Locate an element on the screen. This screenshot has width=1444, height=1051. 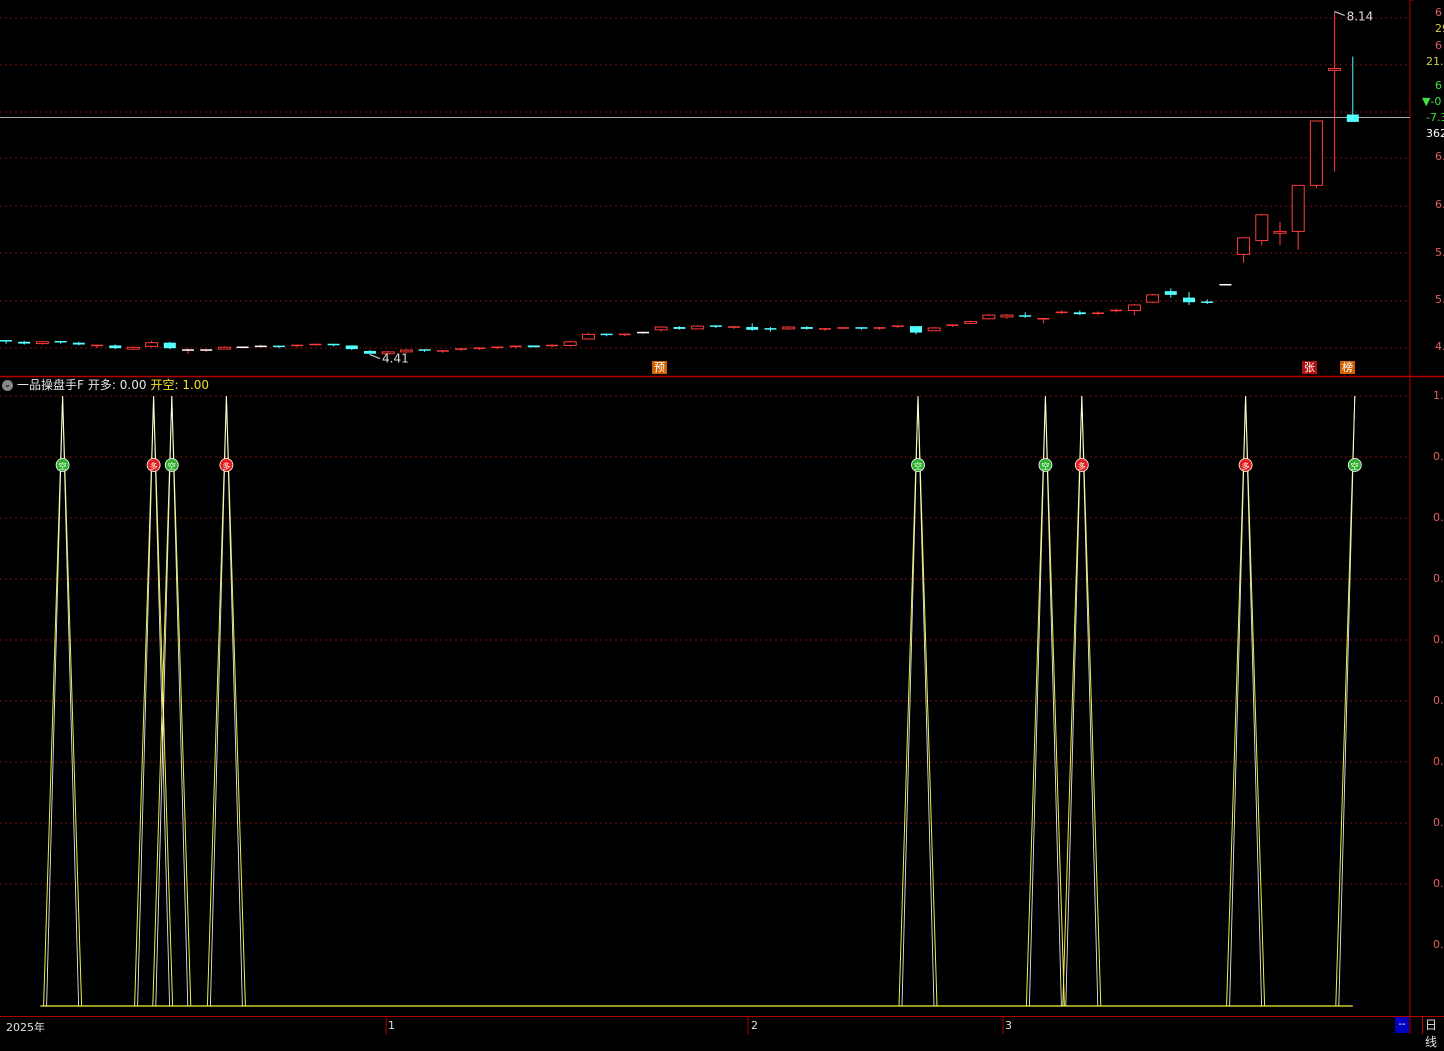
price-axis-tick: ▼-0 is located at coordinates (1432, 101).